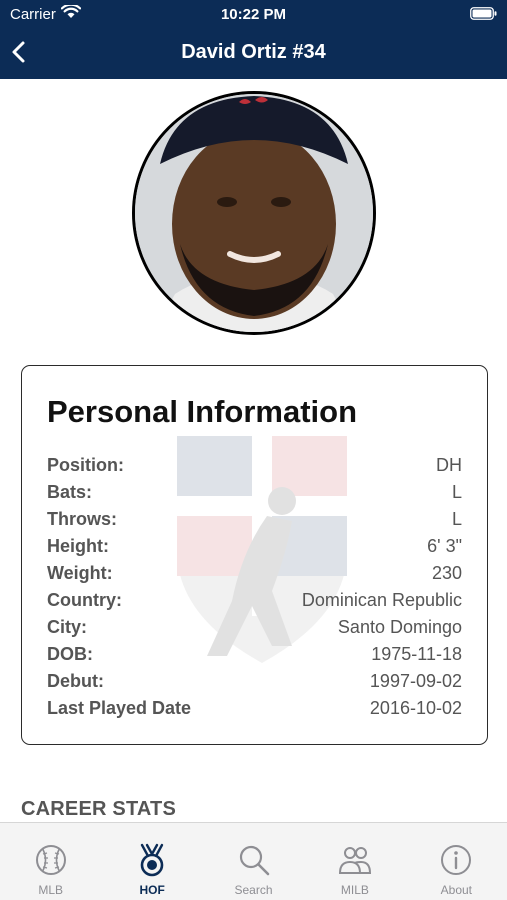 This screenshot has height=900, width=507. What do you see at coordinates (415, 708) in the screenshot?
I see `info-value: 2016-10-02` at bounding box center [415, 708].